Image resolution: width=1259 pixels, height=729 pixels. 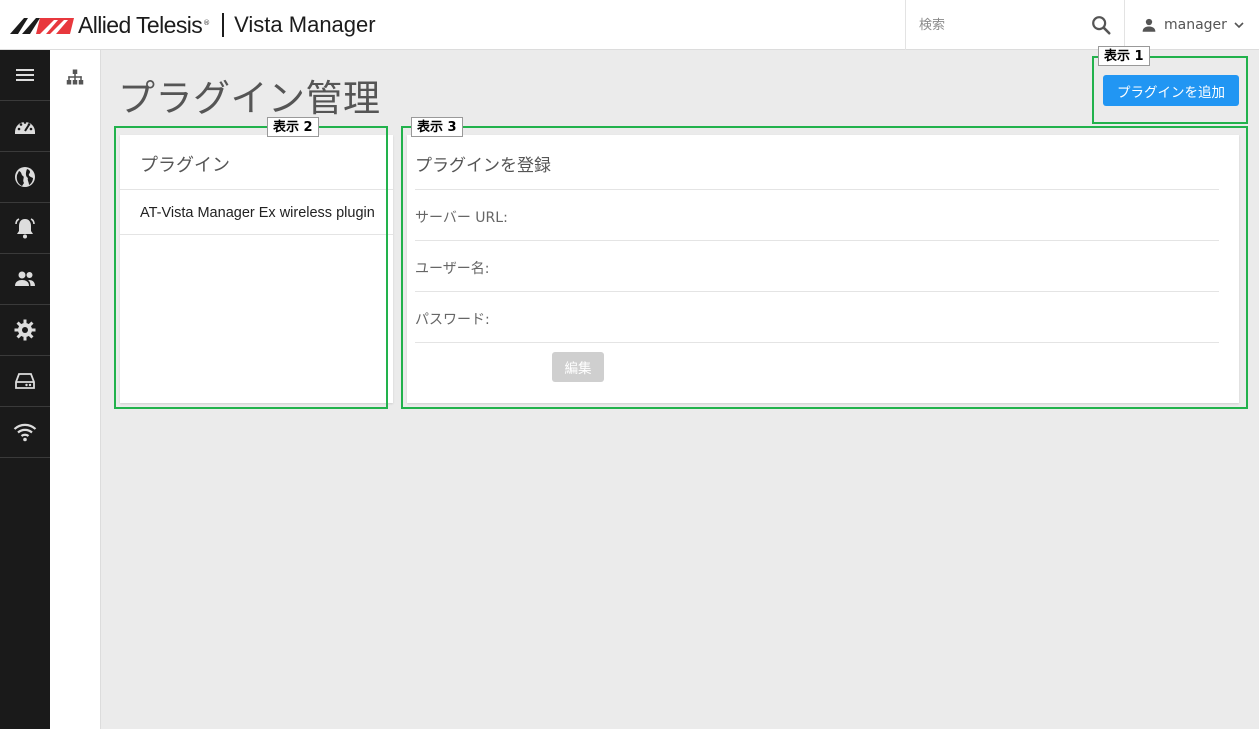 I want to click on annotation-label-3: 表示 3, so click(x=437, y=127).